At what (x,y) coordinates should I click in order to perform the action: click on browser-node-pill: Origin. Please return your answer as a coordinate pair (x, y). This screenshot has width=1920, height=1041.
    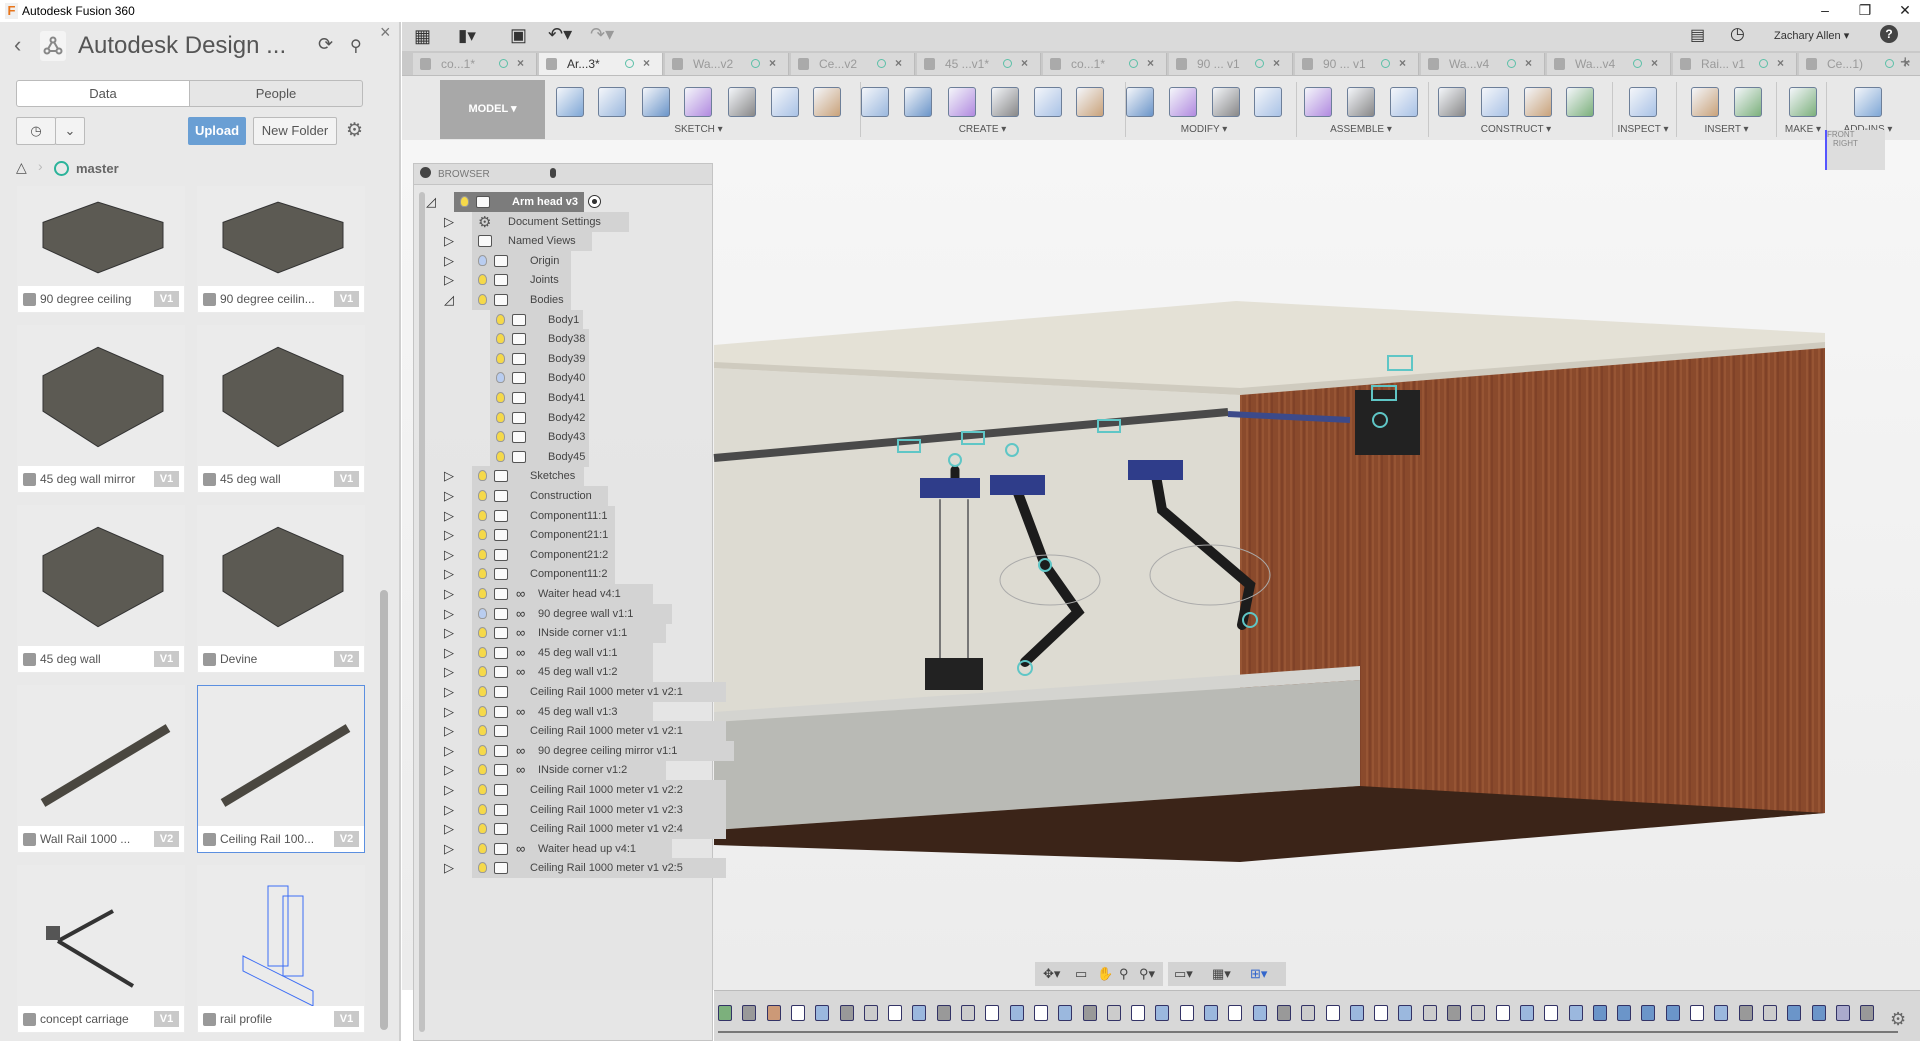
    Looking at the image, I should click on (521, 260).